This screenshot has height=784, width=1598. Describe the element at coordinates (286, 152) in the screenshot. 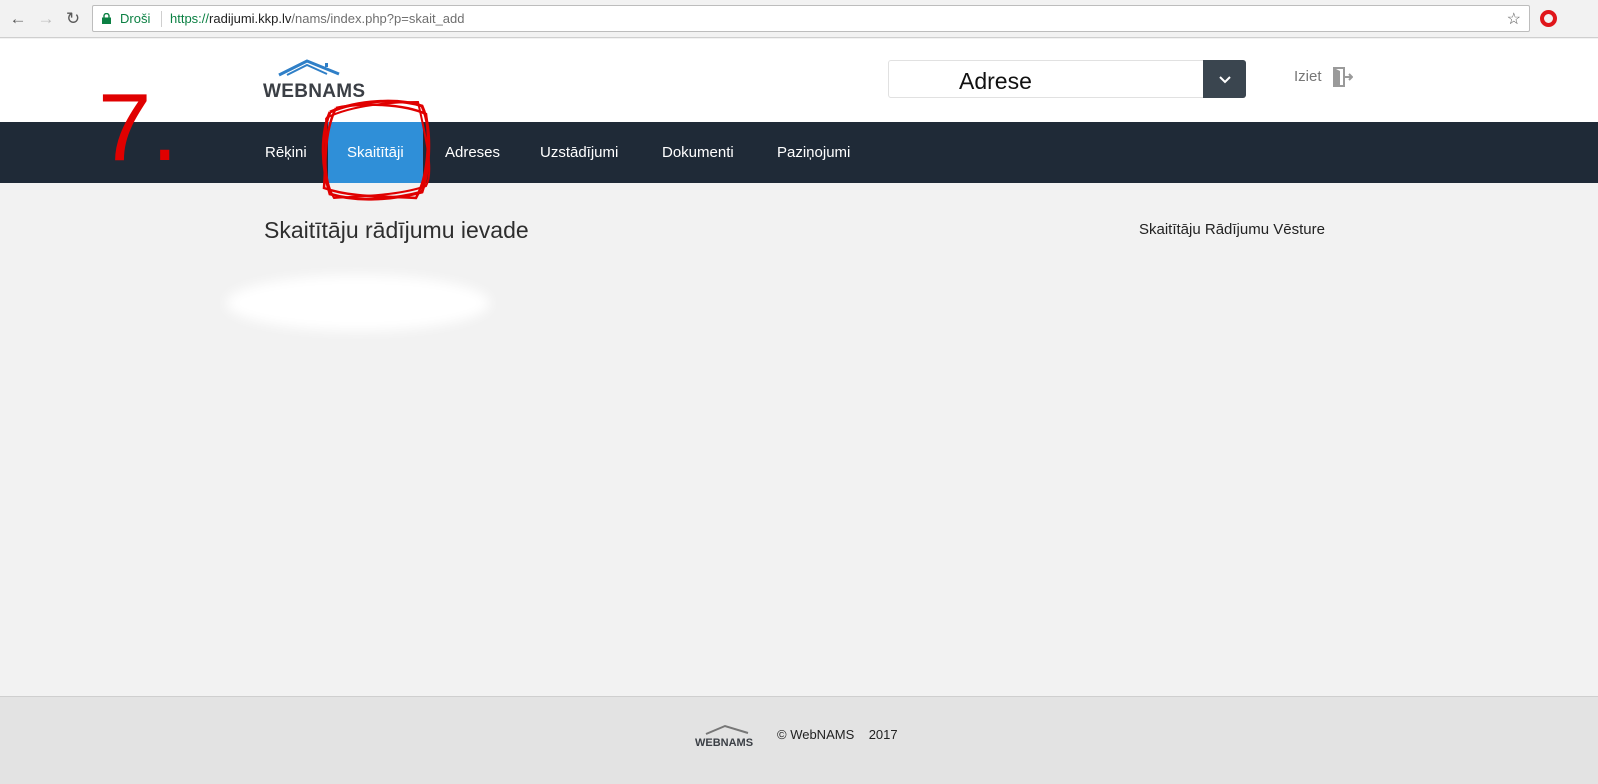

I see `nav-item-rekini: Rēķini` at that location.